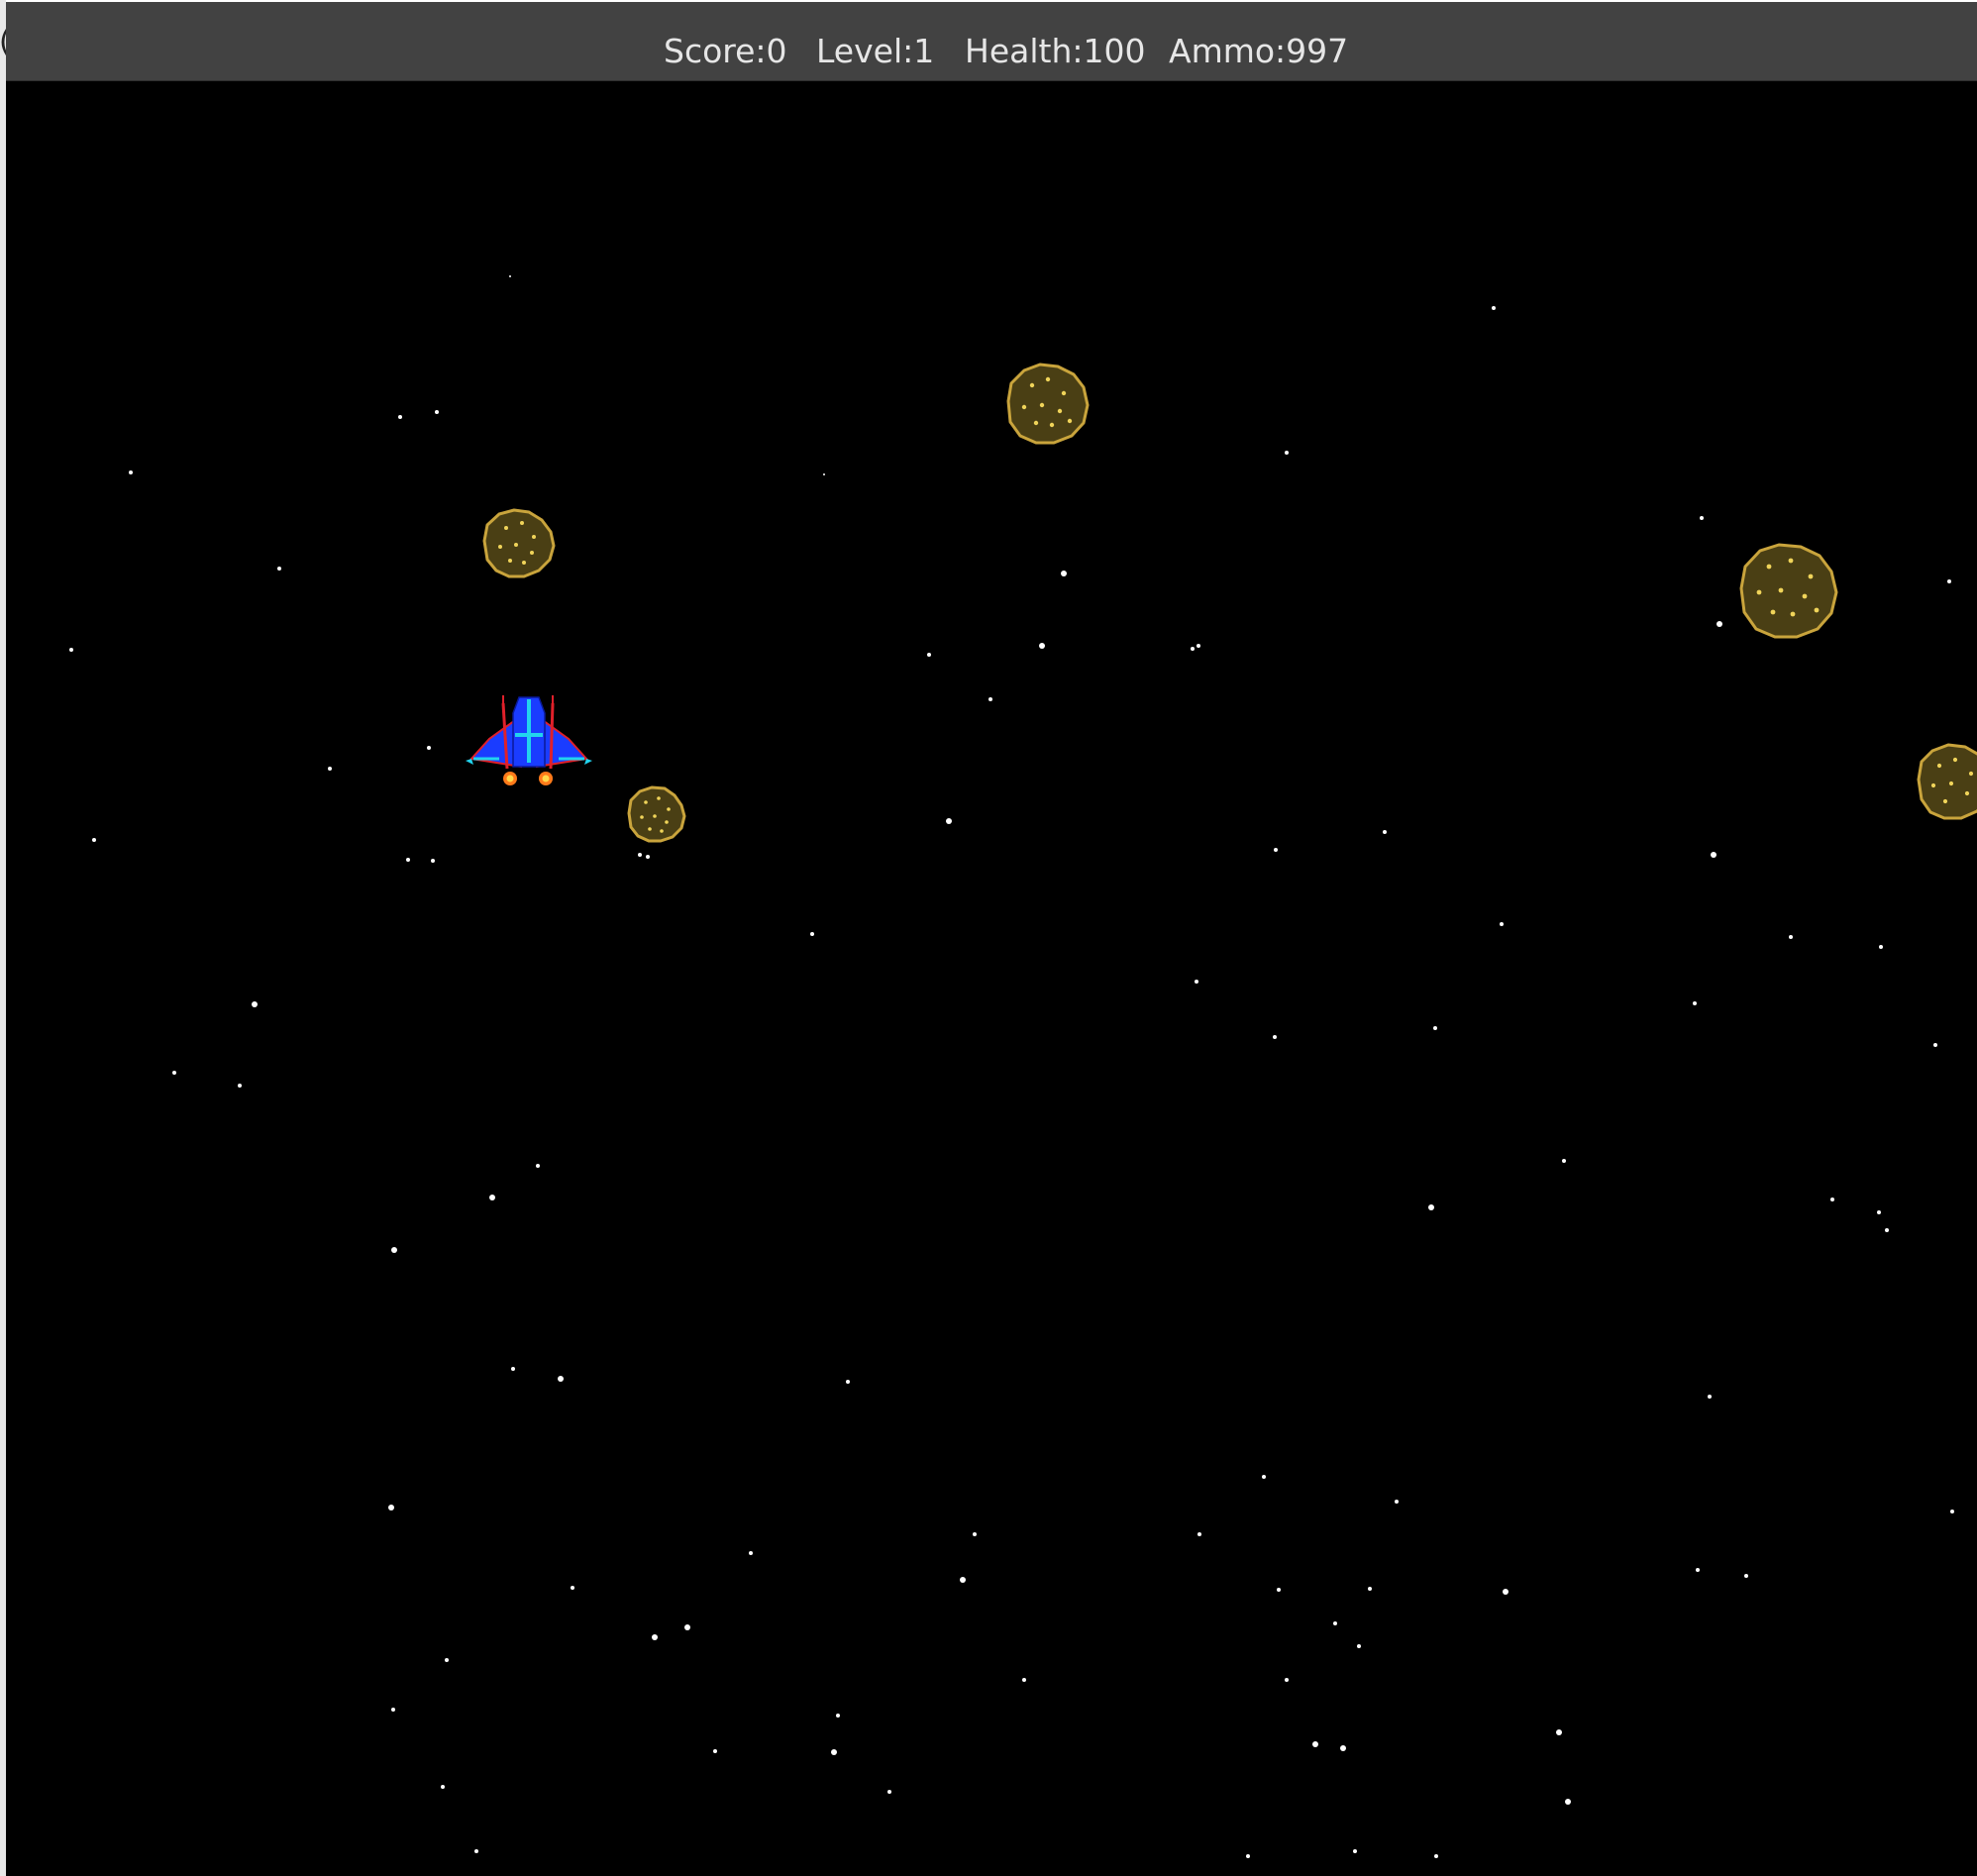  Describe the element at coordinates (529, 740) in the screenshot. I see `spaceship-icon` at that location.